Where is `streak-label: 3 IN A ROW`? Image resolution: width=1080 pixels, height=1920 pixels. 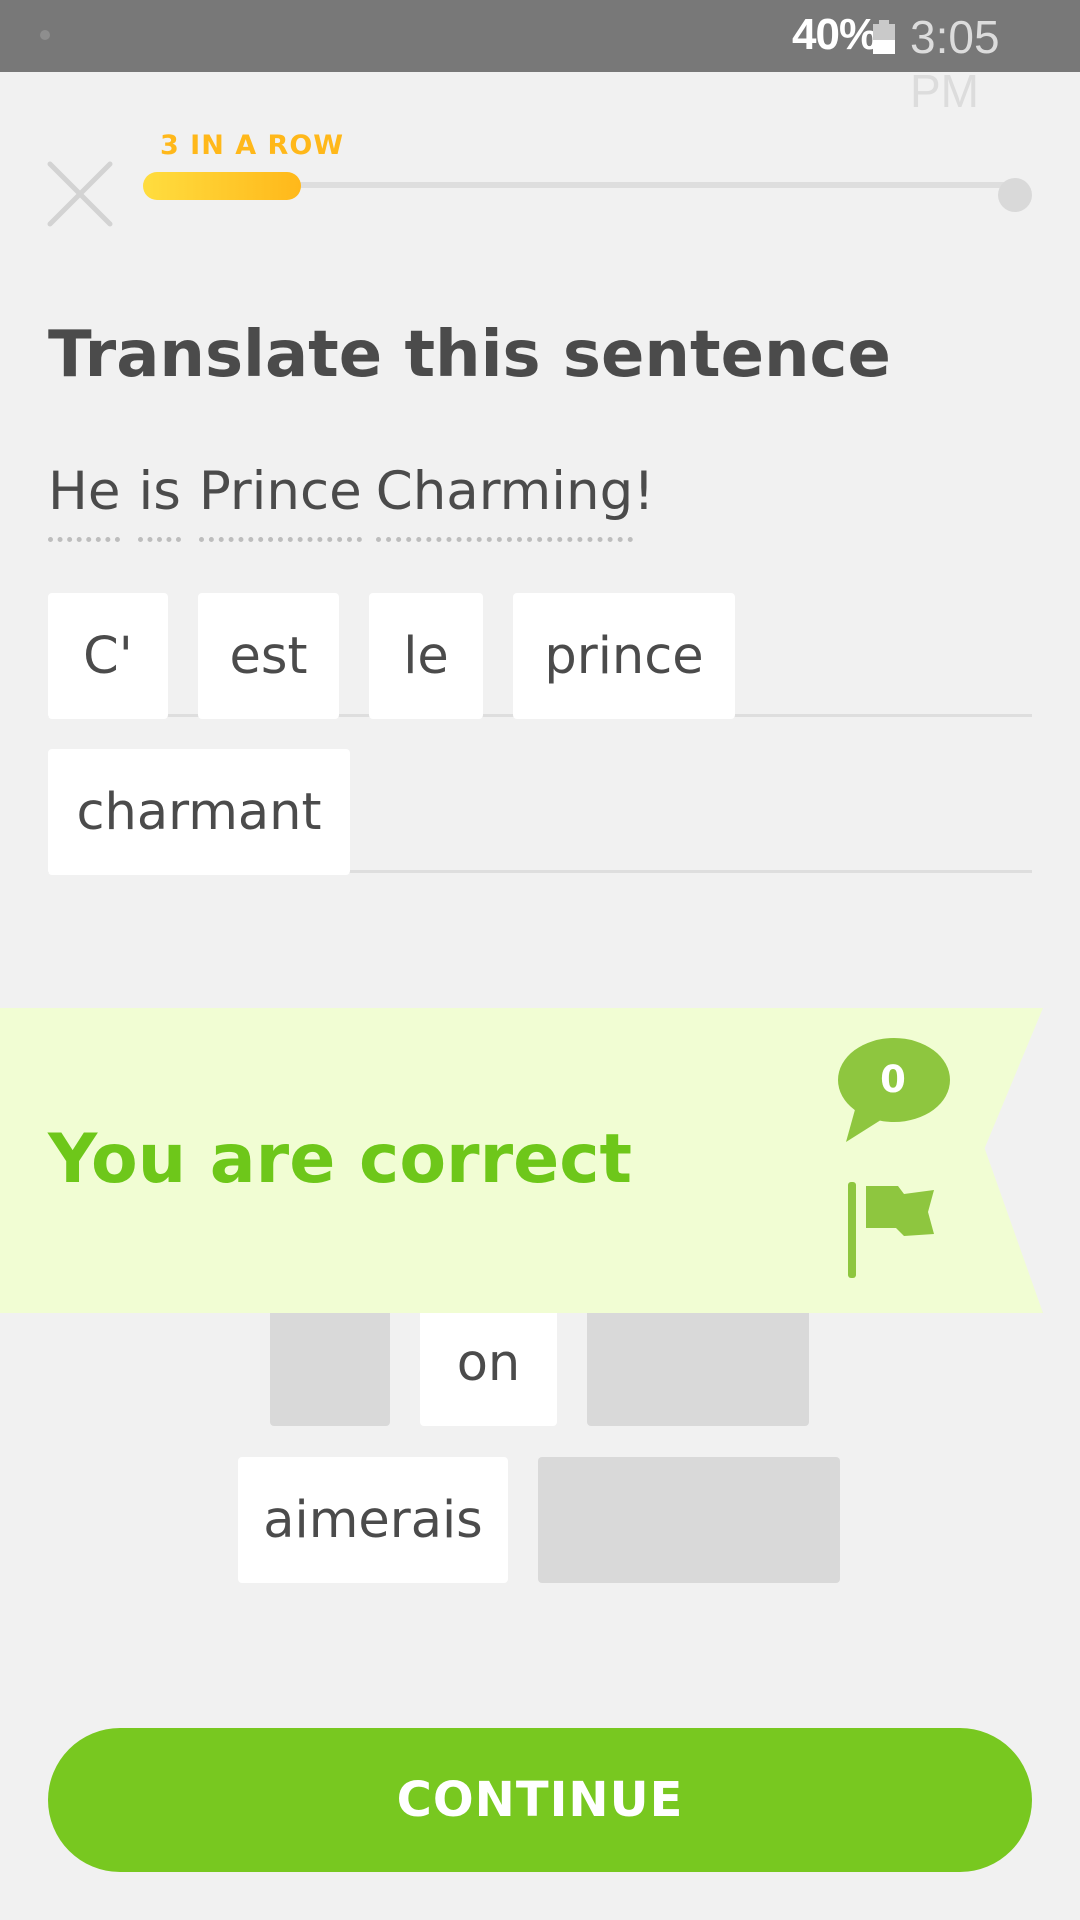 streak-label: 3 IN A ROW is located at coordinates (252, 145).